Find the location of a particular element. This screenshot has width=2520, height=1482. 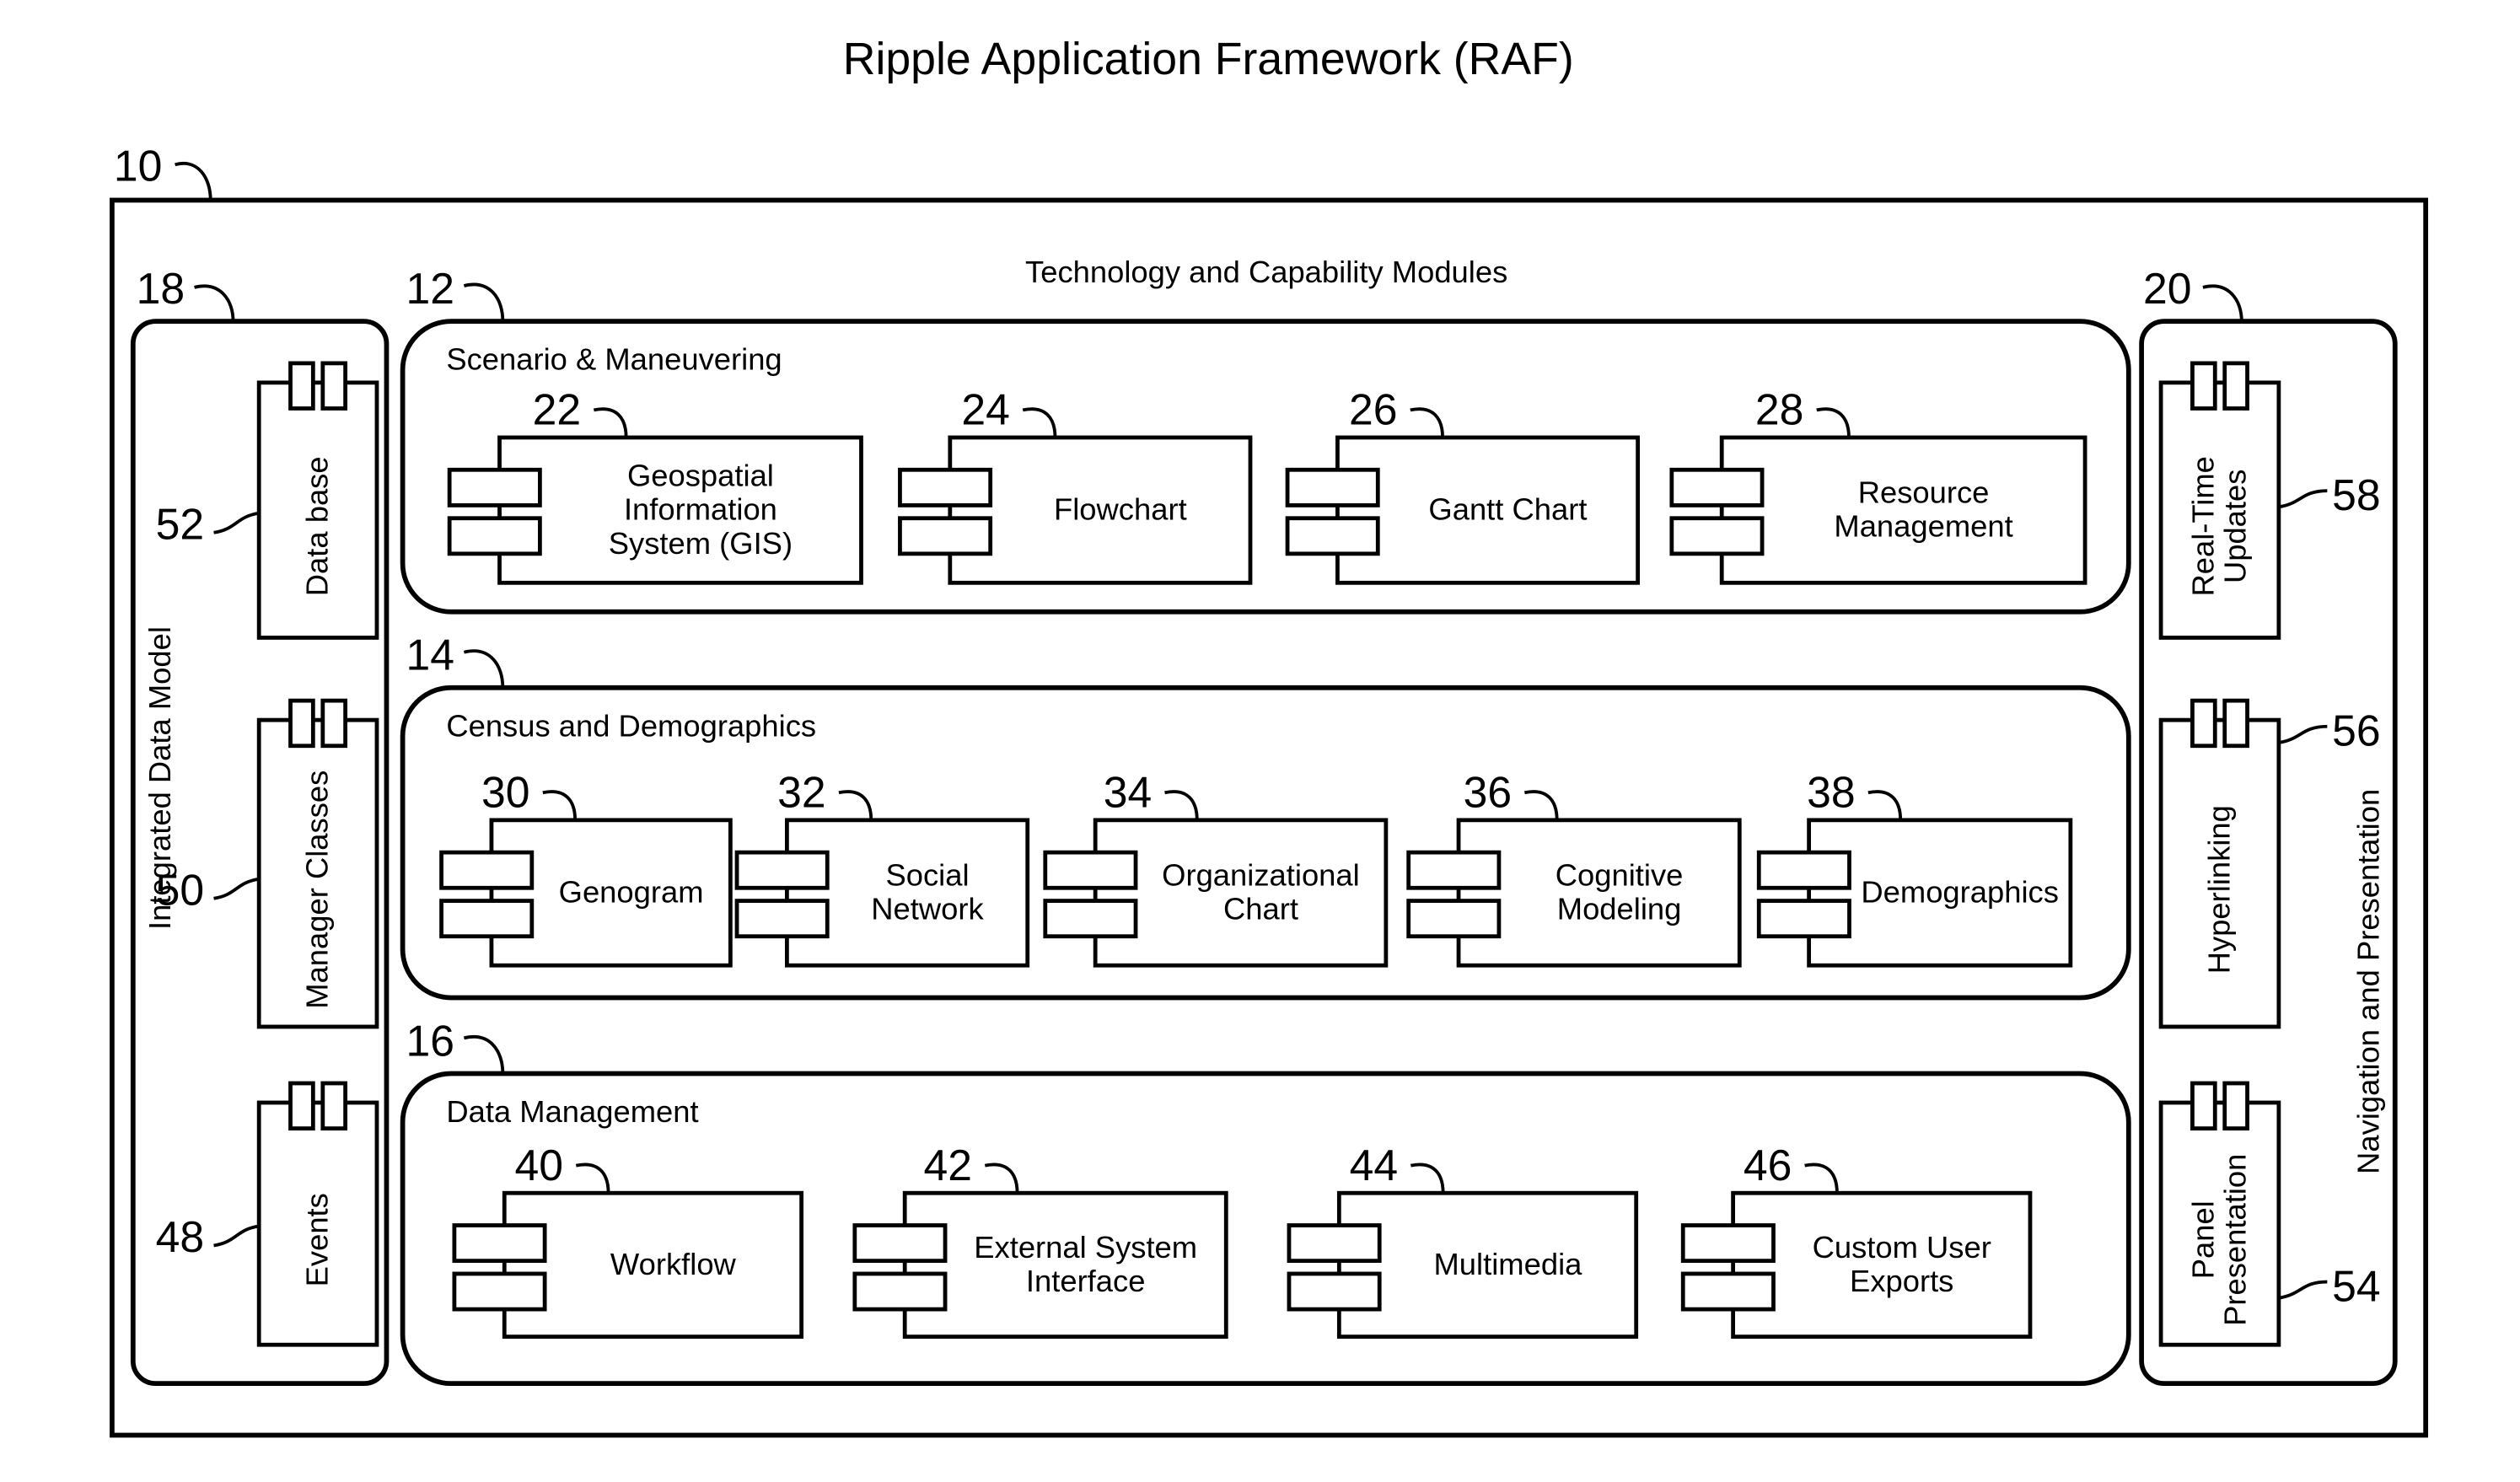

component-label: Hyperlinking is located at coordinates (2218, 889).